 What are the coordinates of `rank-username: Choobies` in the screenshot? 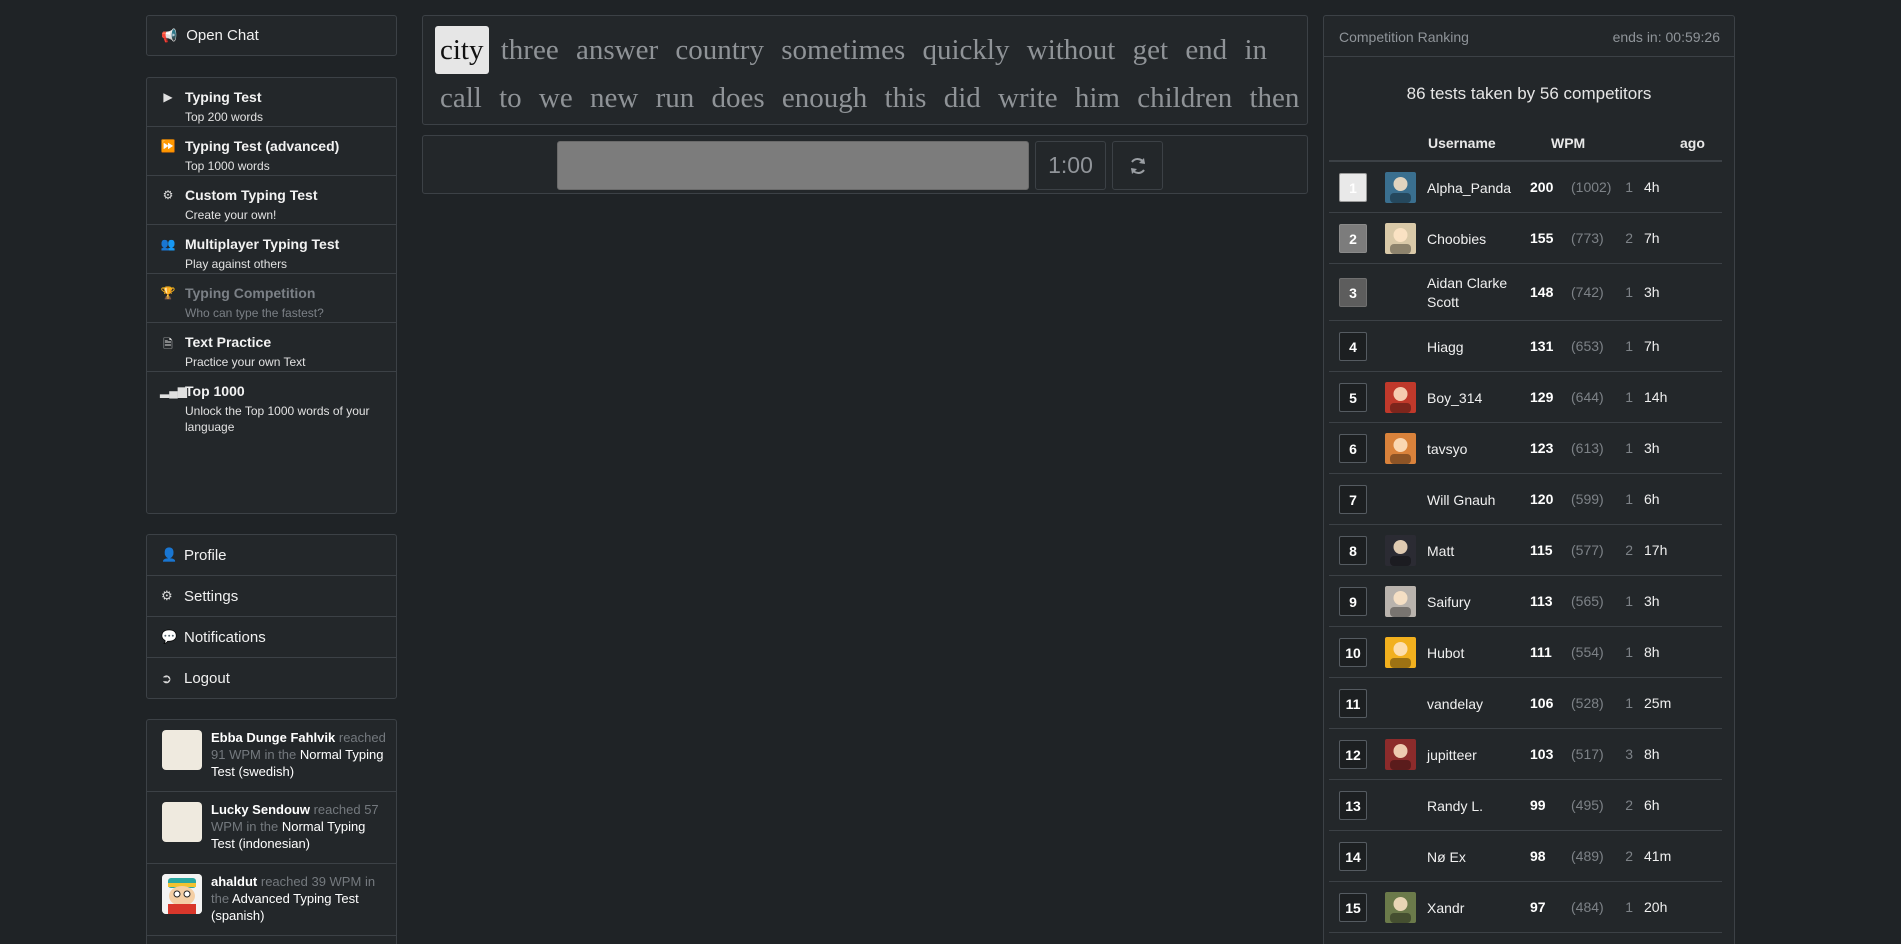 It's located at (1474, 239).